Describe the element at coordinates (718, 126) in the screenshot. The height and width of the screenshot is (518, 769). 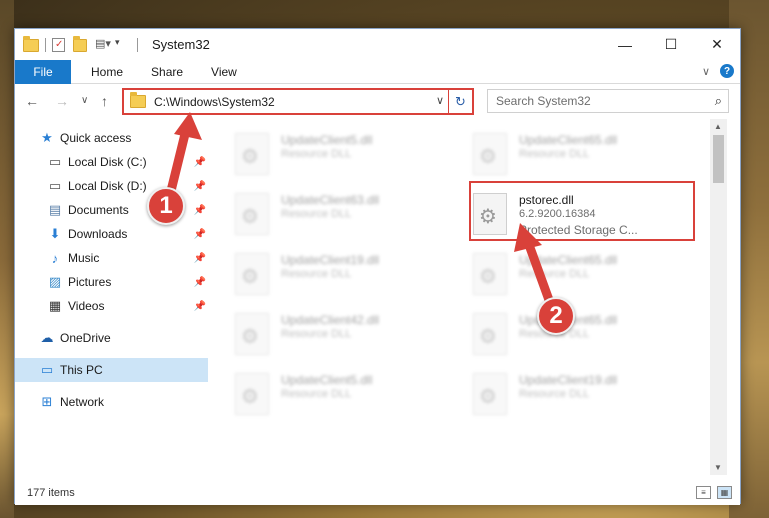
I see `scroll-up-icon: ▲` at that location.